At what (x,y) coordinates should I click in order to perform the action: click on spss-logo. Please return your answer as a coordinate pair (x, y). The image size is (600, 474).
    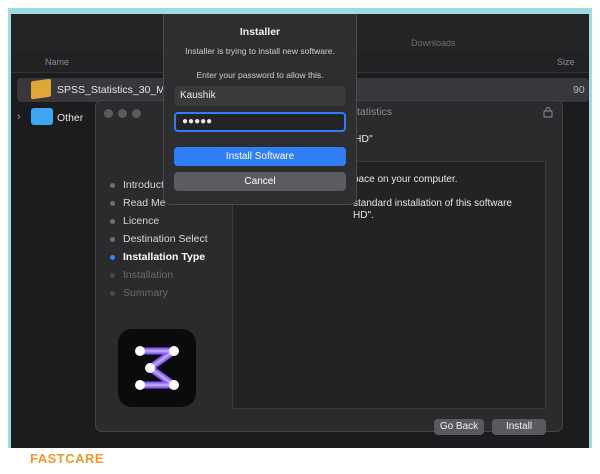
    Looking at the image, I should click on (157, 368).